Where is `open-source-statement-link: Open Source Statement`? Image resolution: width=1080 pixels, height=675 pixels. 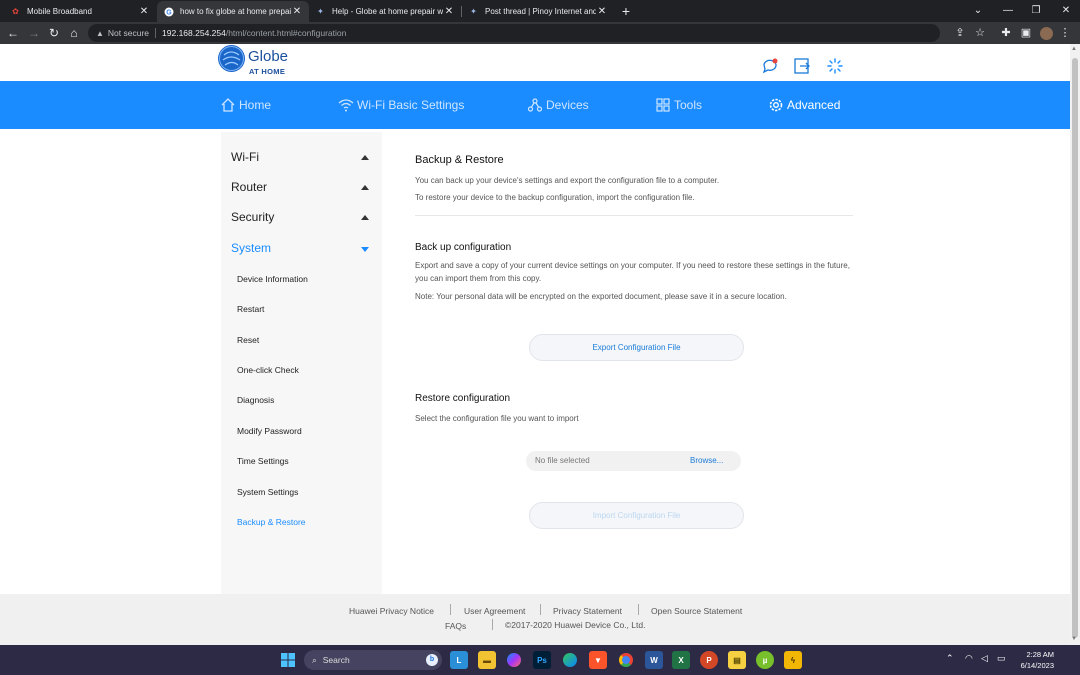 open-source-statement-link: Open Source Statement is located at coordinates (696, 611).